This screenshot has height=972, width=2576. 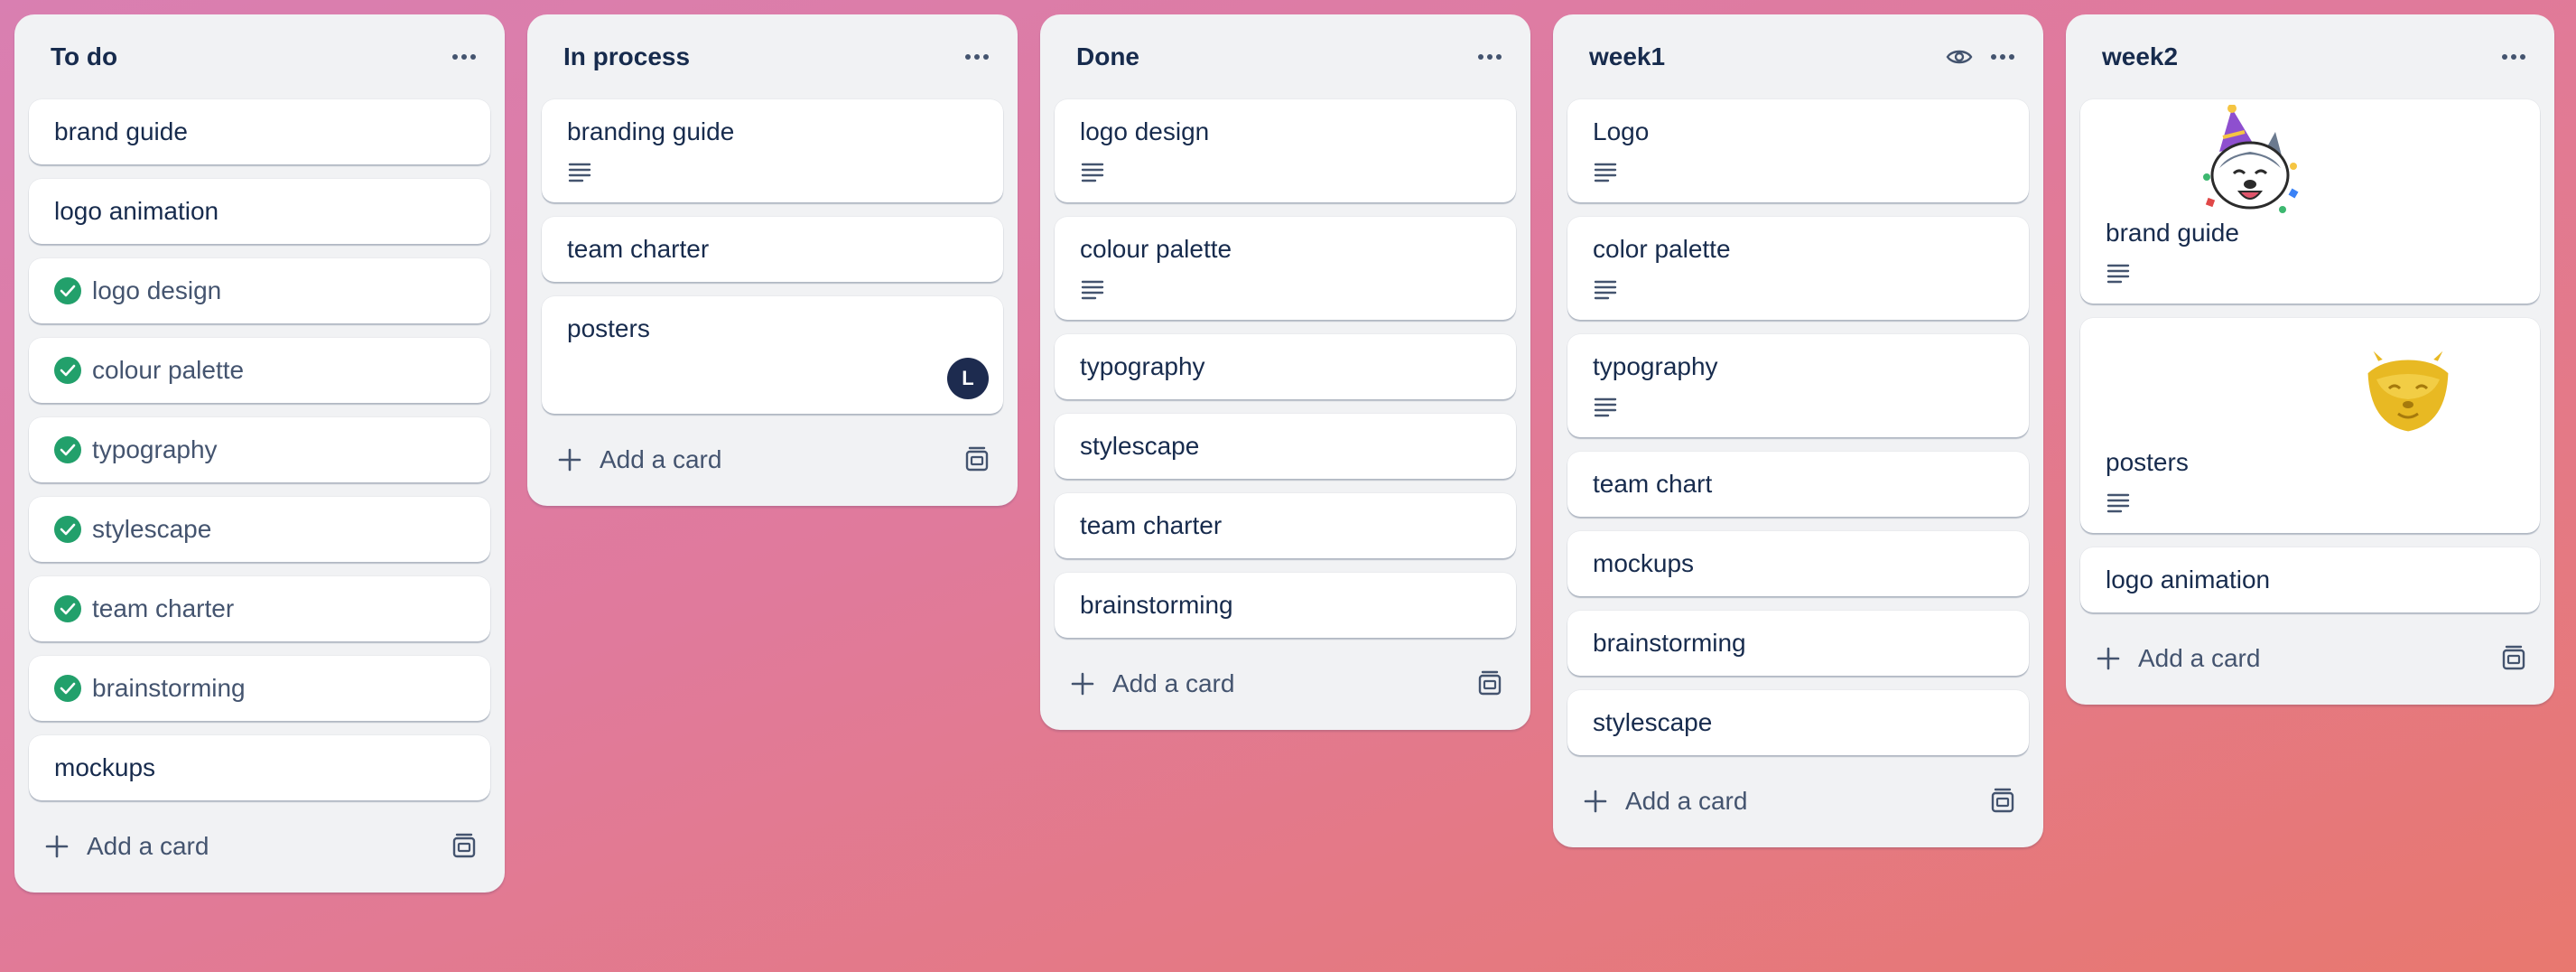 I want to click on list-header: Done, so click(x=1285, y=56).